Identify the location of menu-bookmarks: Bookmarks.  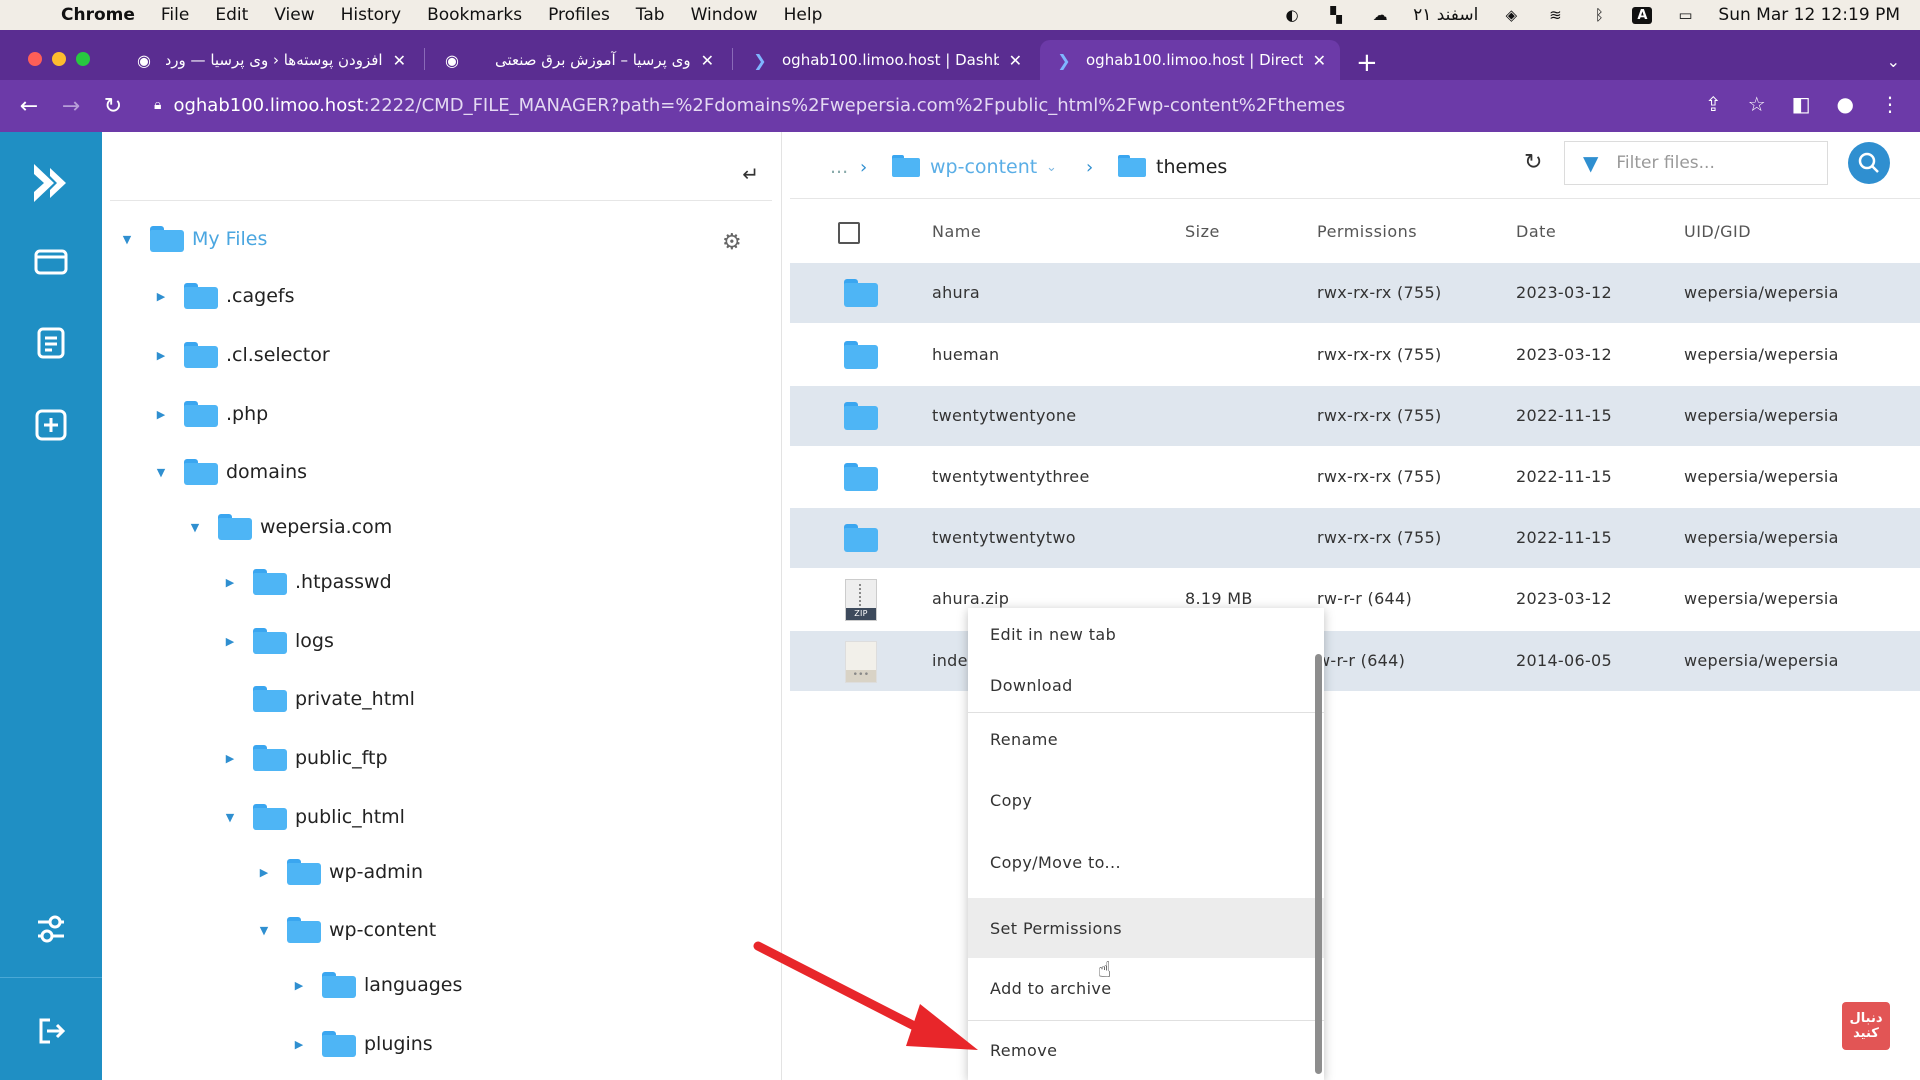
(474, 15).